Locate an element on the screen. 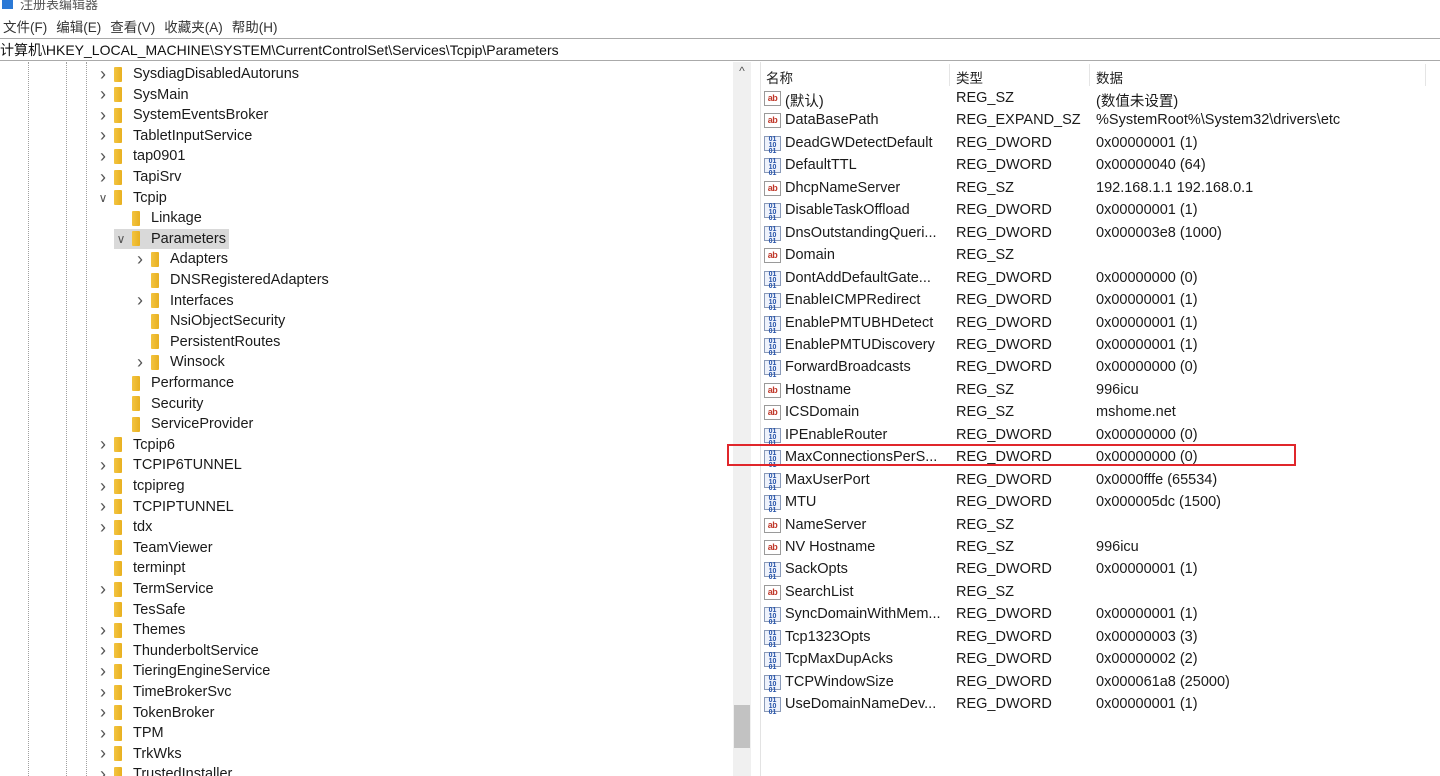  menu-favorites: 收藏夹(A) is located at coordinates (195, 26).